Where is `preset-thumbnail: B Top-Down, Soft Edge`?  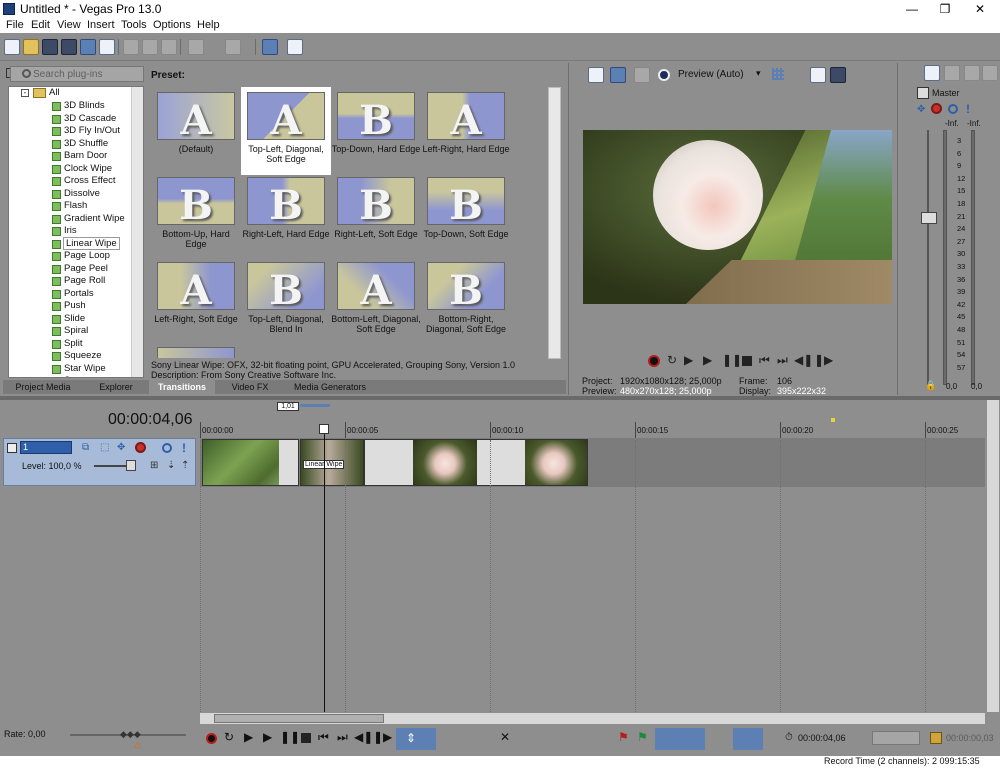
preset-thumbnail: B Top-Down, Soft Edge is located at coordinates (466, 216).